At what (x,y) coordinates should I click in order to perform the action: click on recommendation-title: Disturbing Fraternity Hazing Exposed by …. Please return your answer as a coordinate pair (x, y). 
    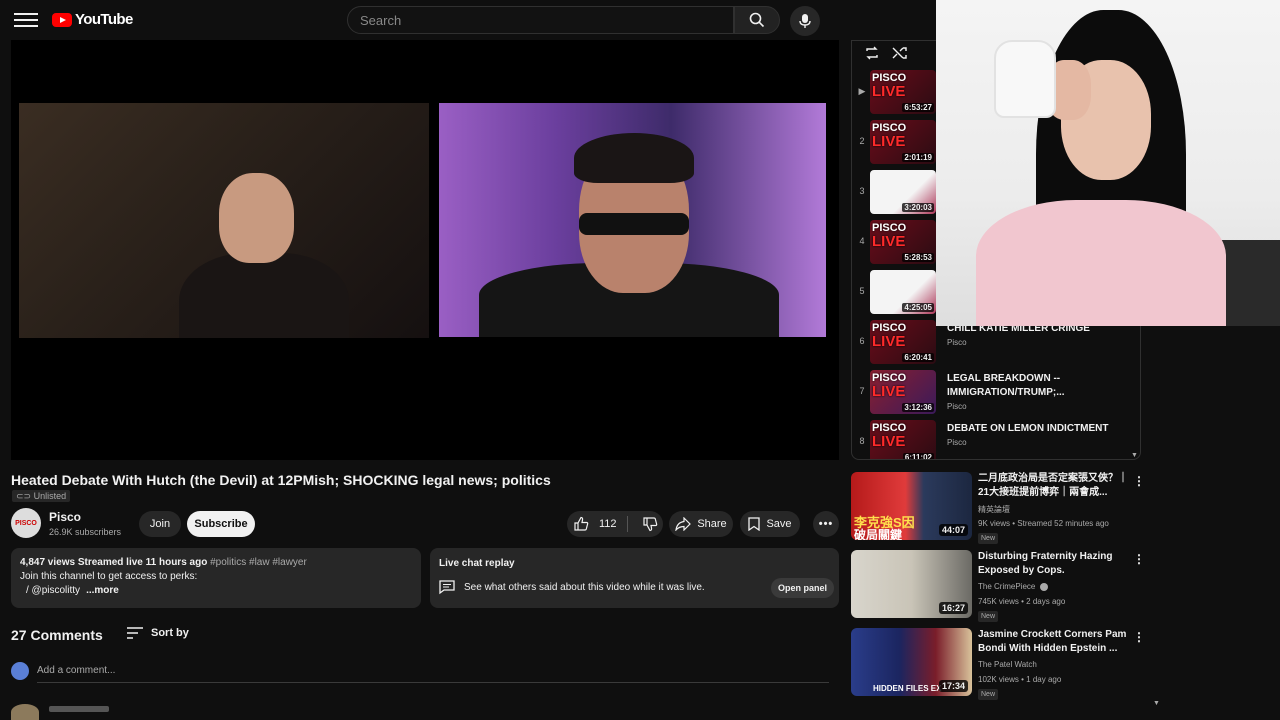
    Looking at the image, I should click on (1053, 564).